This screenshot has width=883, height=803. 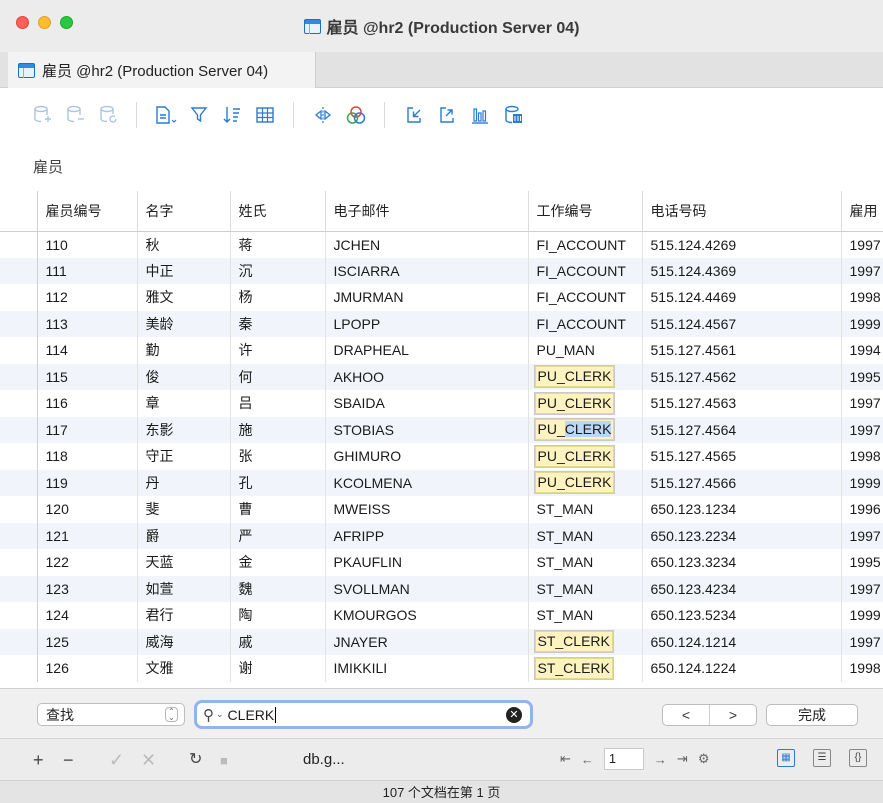 I want to click on zoom-button, so click(x=66, y=22).